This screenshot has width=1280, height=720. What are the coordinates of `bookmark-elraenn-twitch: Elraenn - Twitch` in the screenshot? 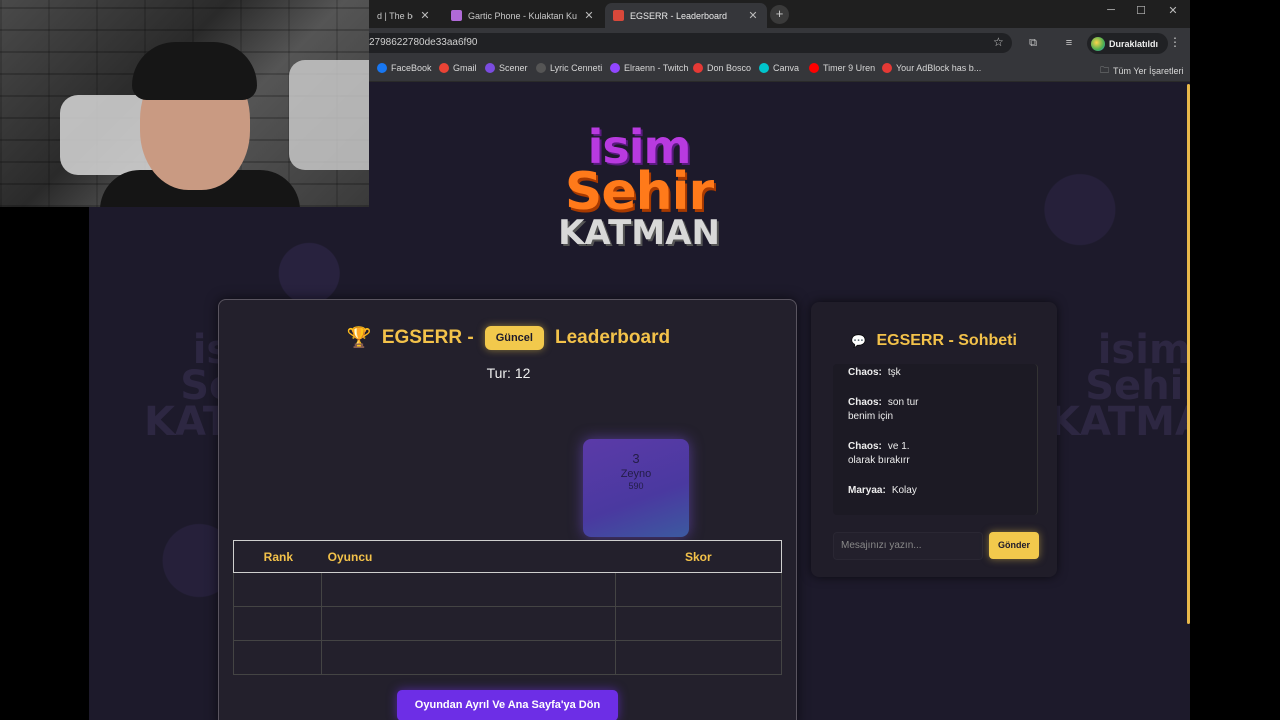 It's located at (649, 68).